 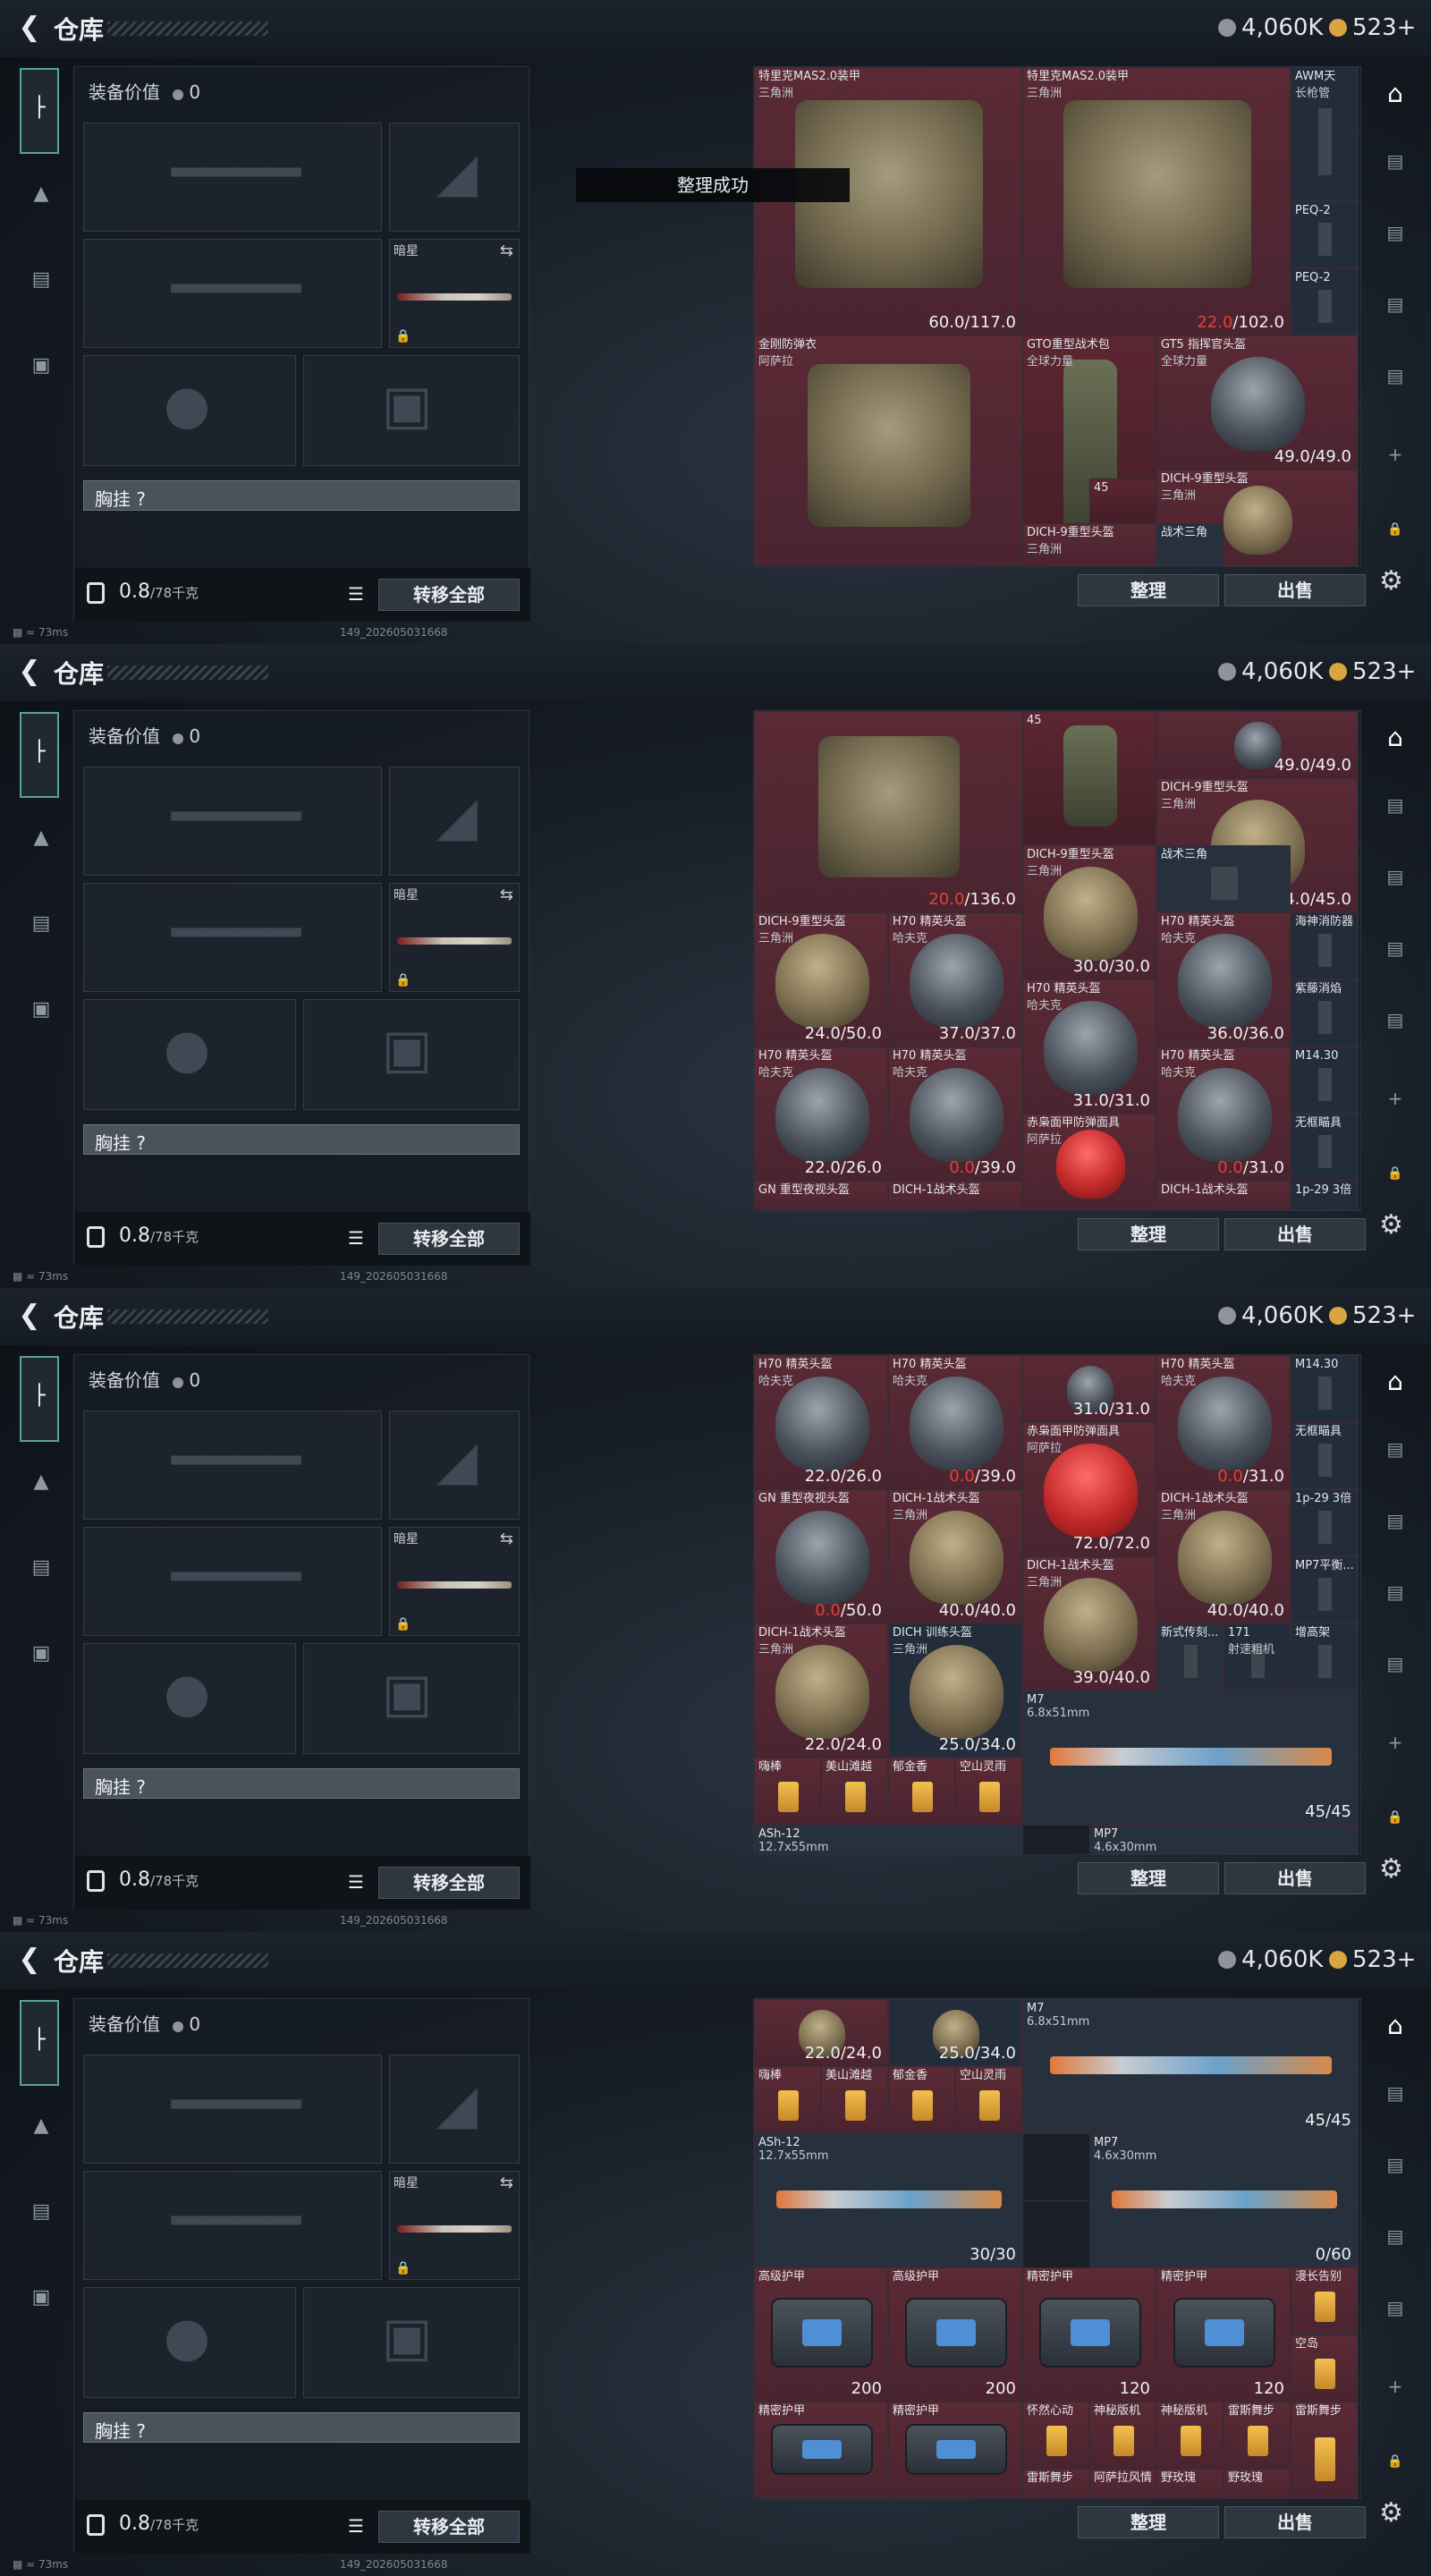 What do you see at coordinates (1325, 2300) in the screenshot?
I see `stash-item: 漫长告别` at bounding box center [1325, 2300].